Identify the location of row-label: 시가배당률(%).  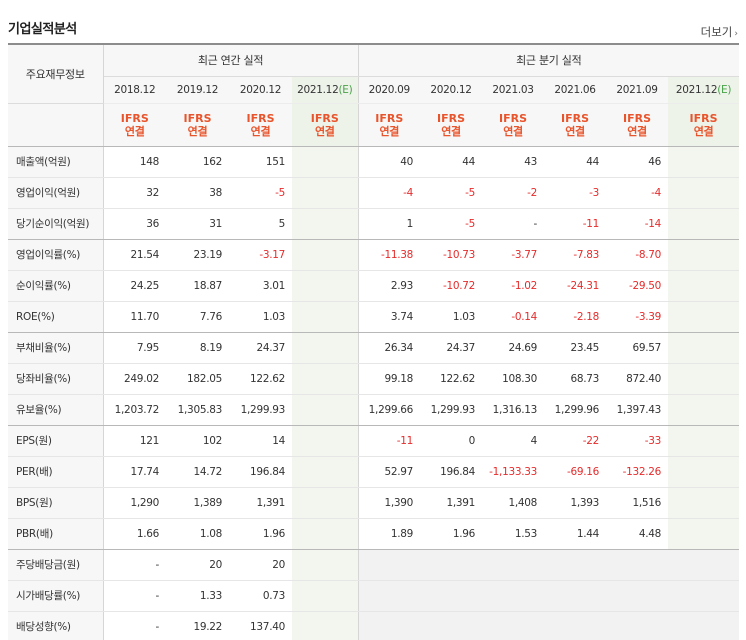
(56, 596).